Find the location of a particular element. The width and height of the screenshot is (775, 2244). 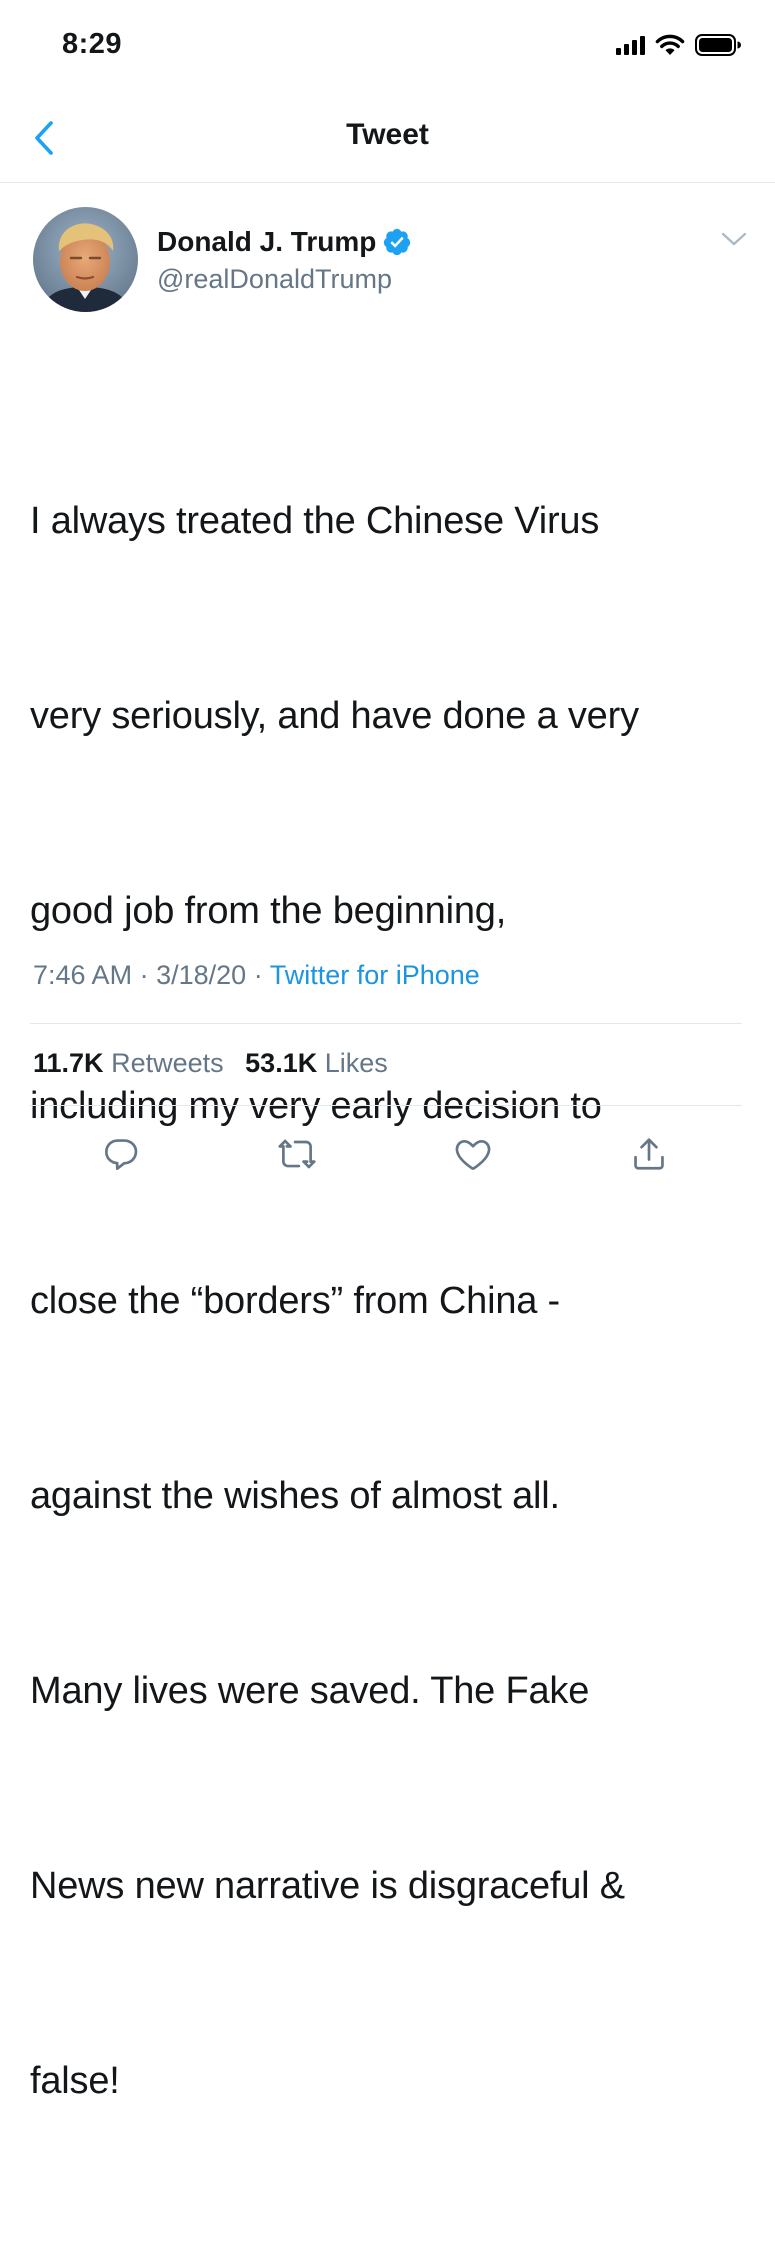

status-time: 8:29 is located at coordinates (92, 44).